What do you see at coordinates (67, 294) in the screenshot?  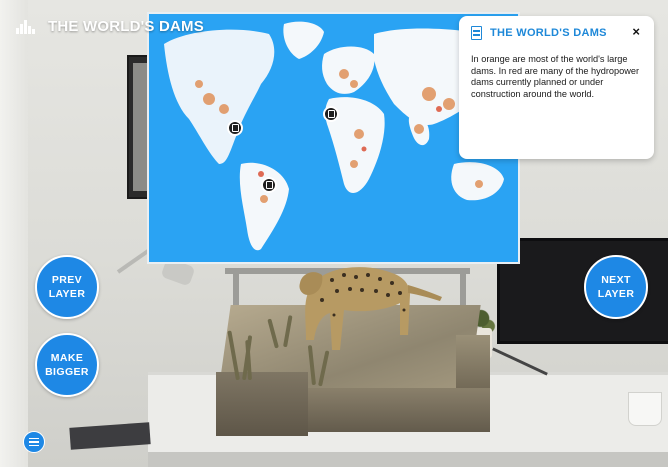 I see `prev-layer-label-line2: LAYER` at bounding box center [67, 294].